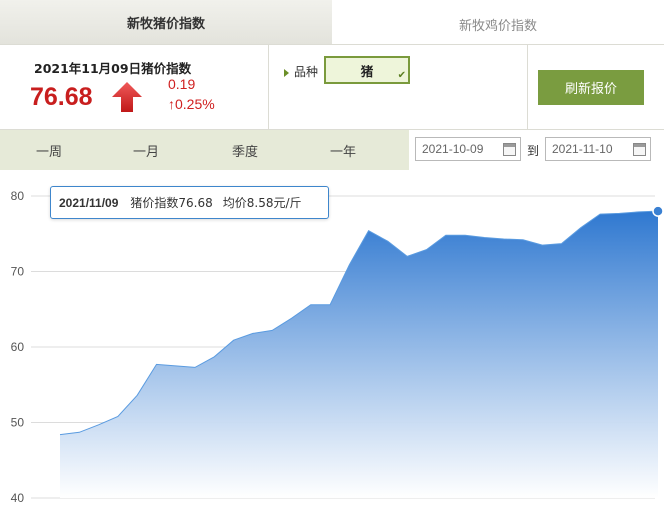 The image size is (664, 515). I want to click on tooltip-date: 2021/11/09, so click(89, 202).